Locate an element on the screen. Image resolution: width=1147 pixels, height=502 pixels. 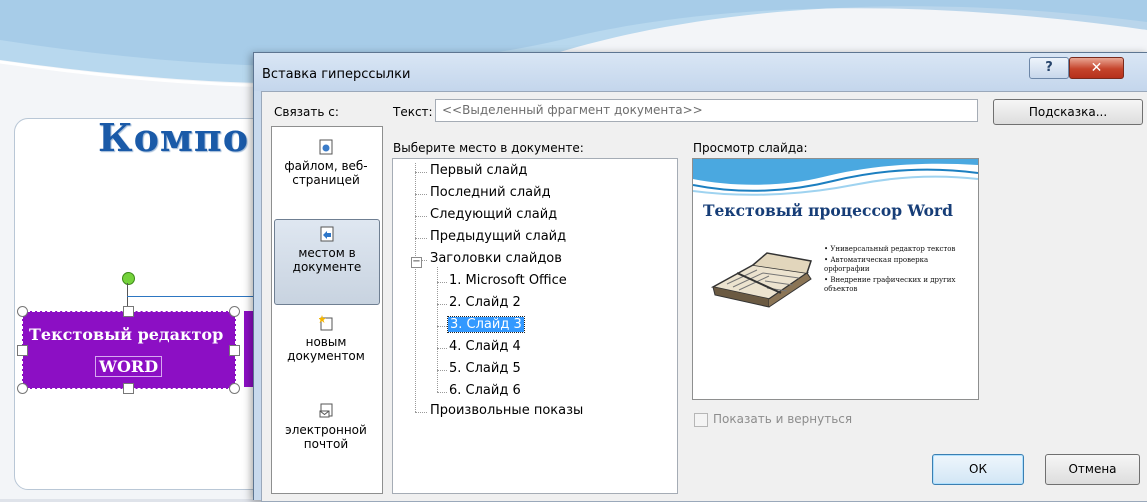
tree-item-slide-4: 4. Слайд 4 is located at coordinates (485, 346).